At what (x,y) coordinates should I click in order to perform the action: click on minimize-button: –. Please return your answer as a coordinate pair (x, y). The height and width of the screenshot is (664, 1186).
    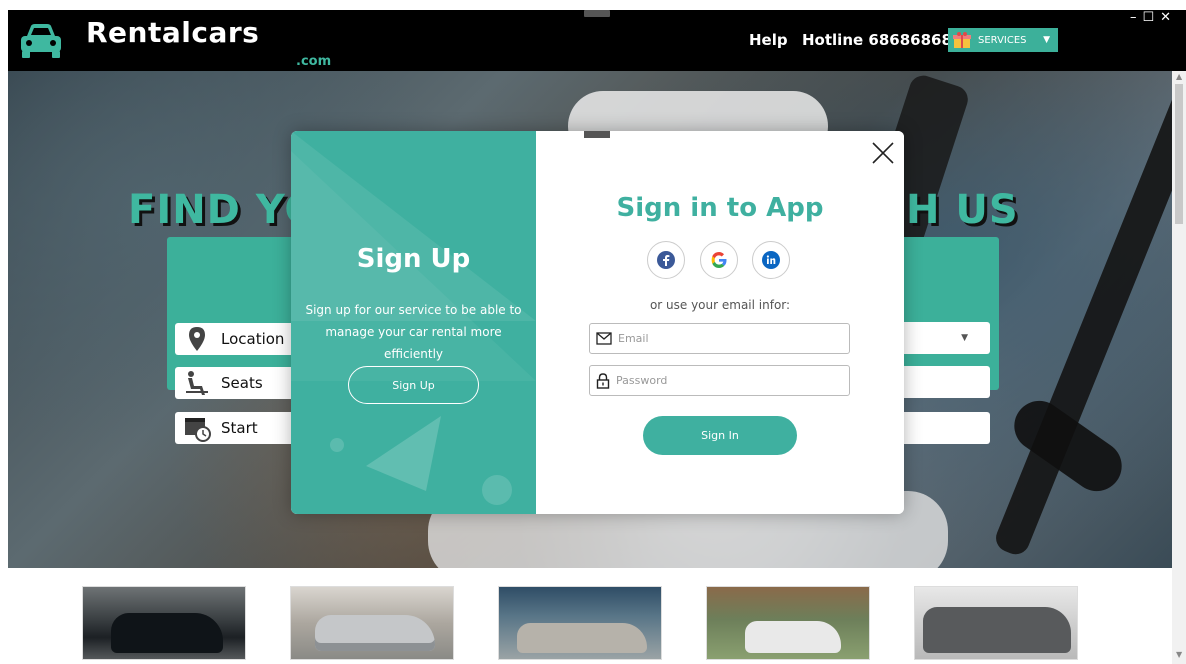
    Looking at the image, I should click on (1133, 17).